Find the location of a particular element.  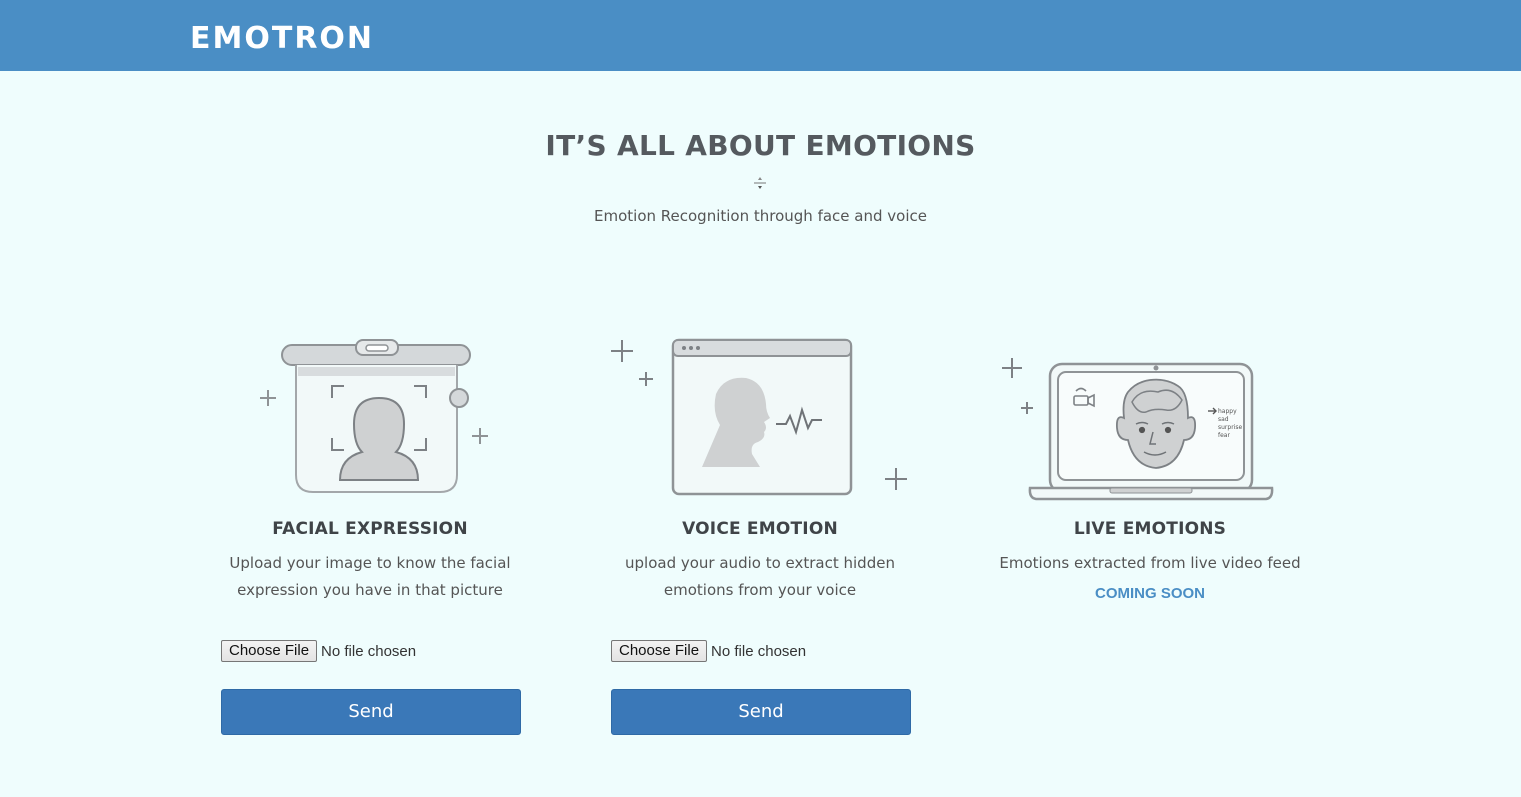

screen-label-fear: fear is located at coordinates (1224, 435).